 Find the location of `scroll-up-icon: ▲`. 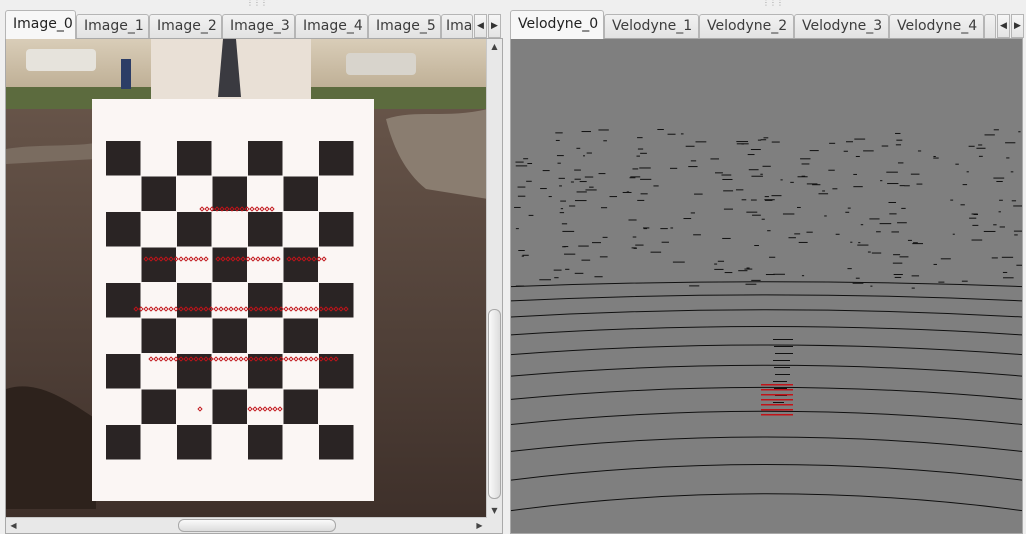

scroll-up-icon: ▲ is located at coordinates (494, 46).